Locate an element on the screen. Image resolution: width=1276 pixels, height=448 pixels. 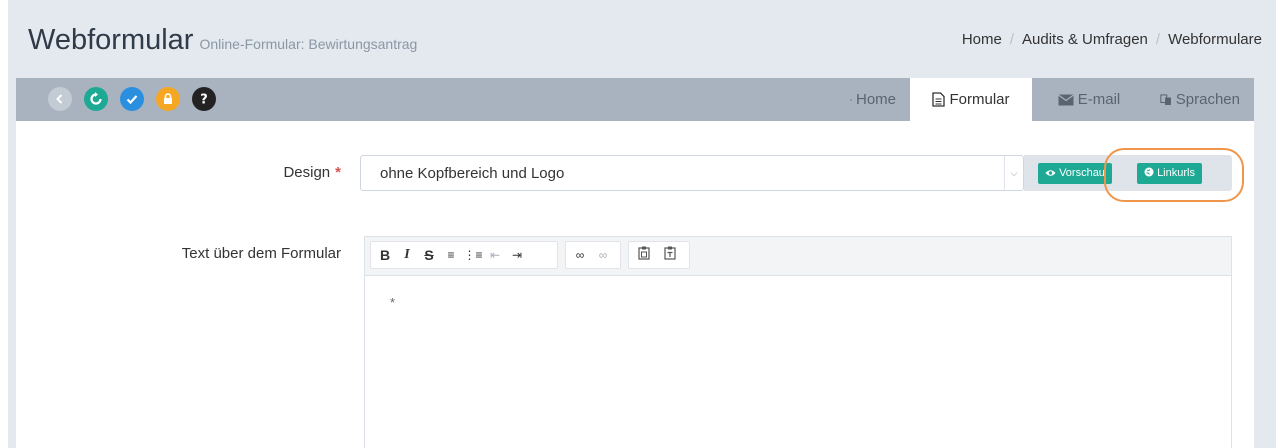
numbered-list-icon: ≡ is located at coordinates (451, 255).